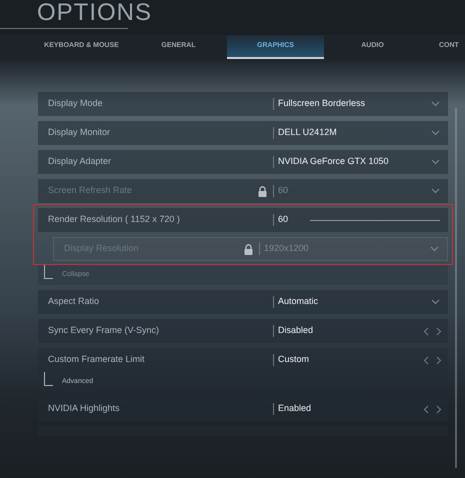 The image size is (465, 478). Describe the element at coordinates (114, 219) in the screenshot. I see `setting-label: Render Resolution ( 1152 x 720 )` at that location.